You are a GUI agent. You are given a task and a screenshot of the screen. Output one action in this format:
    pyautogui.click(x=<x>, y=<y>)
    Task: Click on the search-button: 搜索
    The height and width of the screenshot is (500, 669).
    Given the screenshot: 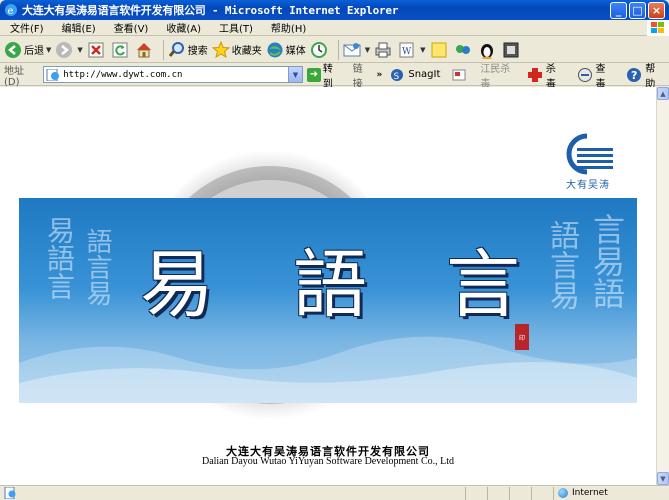 What is the action you would take?
    pyautogui.click(x=188, y=50)
    